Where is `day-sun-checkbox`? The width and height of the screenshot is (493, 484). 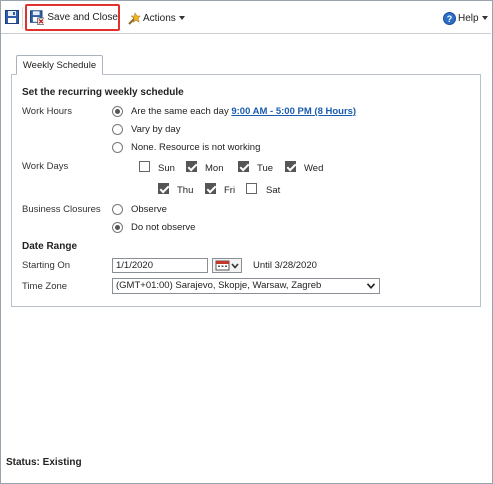
day-sun-checkbox is located at coordinates (144, 166).